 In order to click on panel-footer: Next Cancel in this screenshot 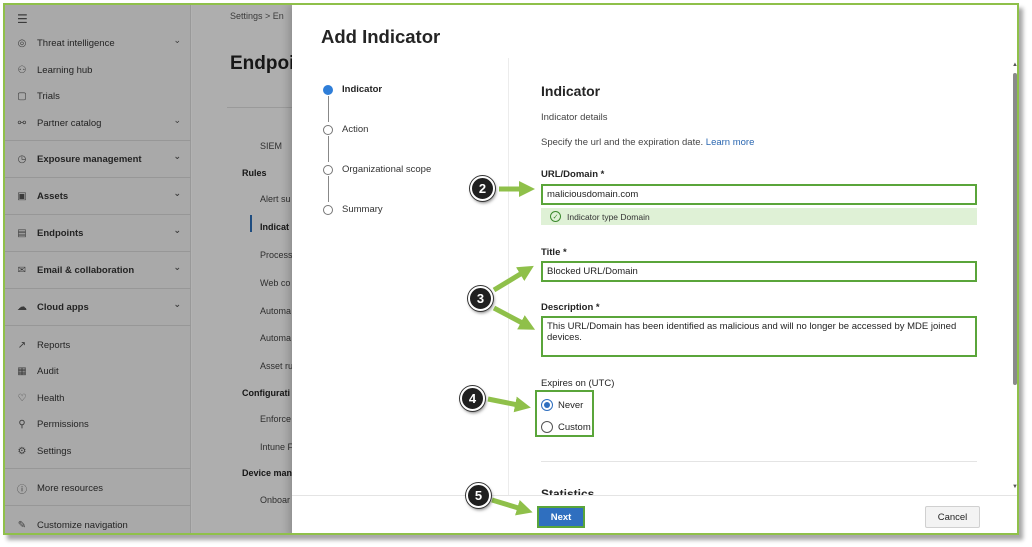, I will do `click(654, 514)`.